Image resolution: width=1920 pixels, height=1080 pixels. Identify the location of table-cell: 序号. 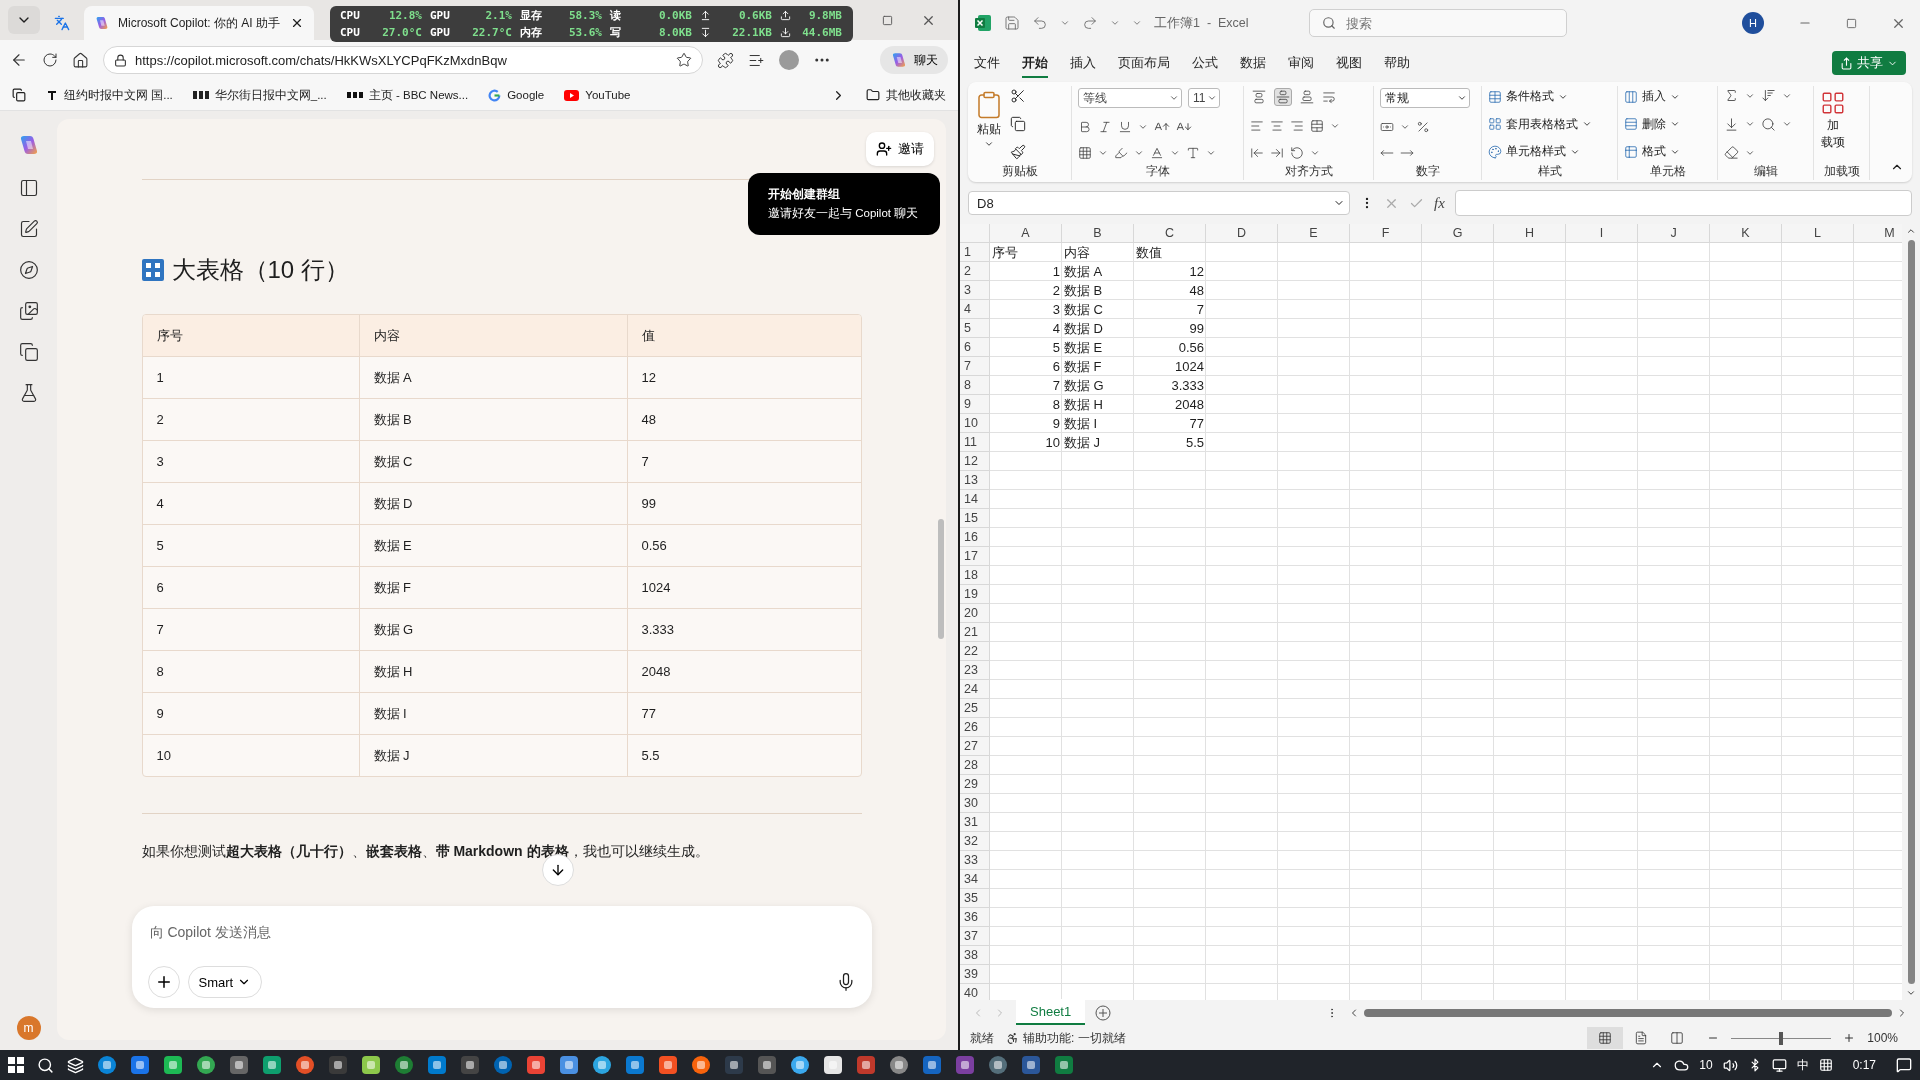
(1026, 252).